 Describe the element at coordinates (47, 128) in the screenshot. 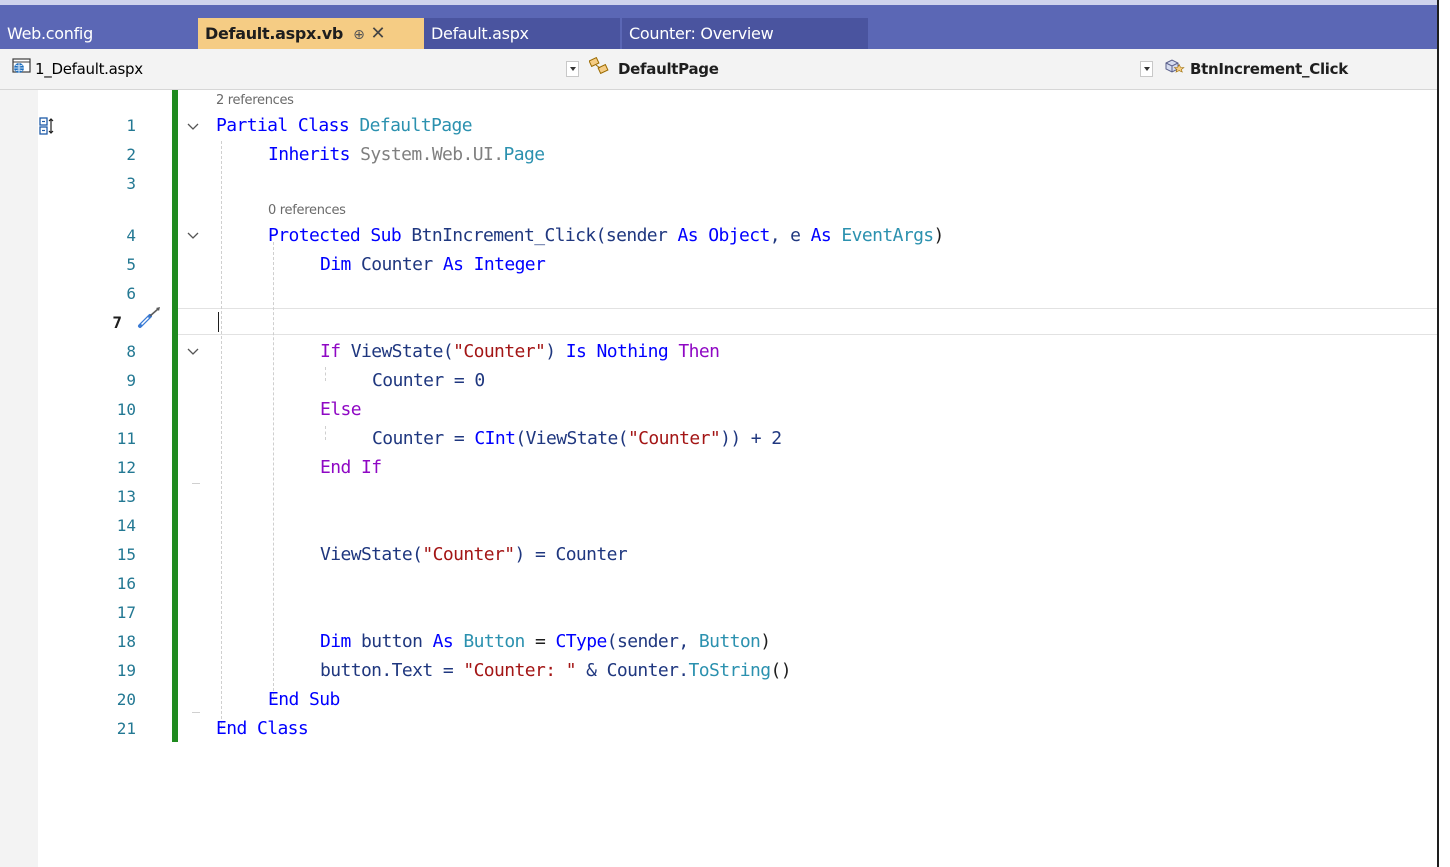

I see `split-view-icon` at that location.